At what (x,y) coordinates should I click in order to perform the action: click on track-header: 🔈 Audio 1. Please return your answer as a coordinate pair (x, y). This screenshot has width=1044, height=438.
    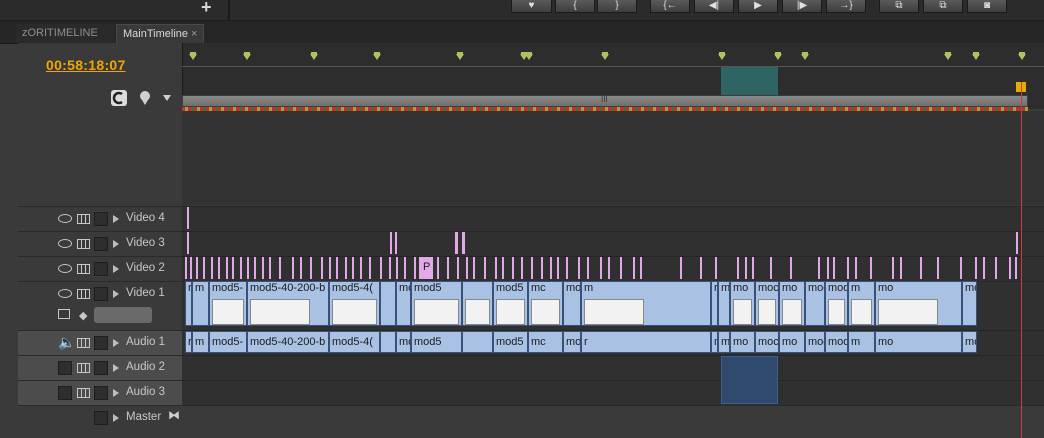
    Looking at the image, I should click on (100, 342).